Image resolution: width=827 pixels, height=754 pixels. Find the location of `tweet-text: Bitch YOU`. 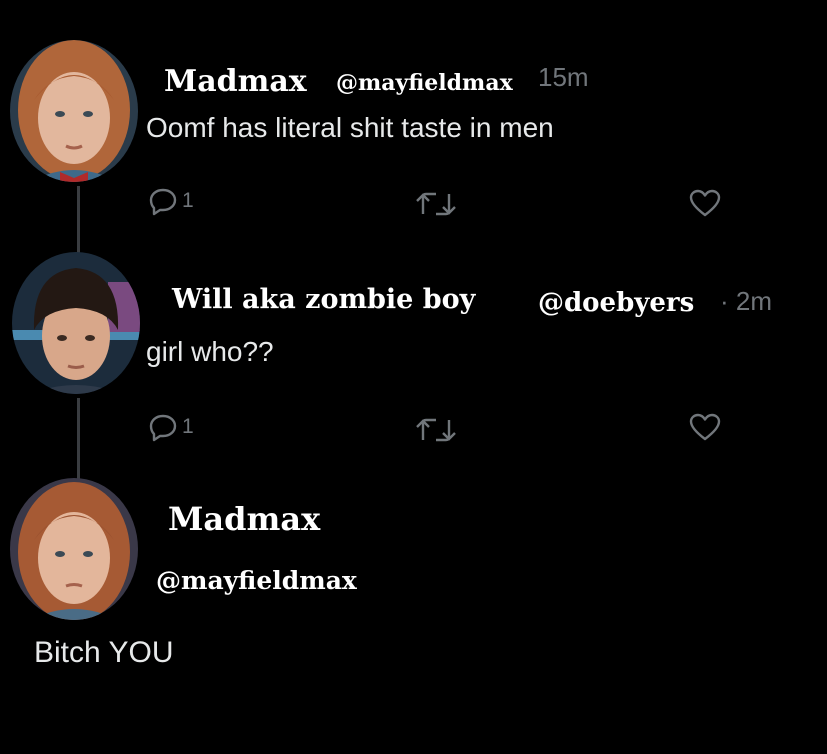

tweet-text: Bitch YOU is located at coordinates (104, 652).